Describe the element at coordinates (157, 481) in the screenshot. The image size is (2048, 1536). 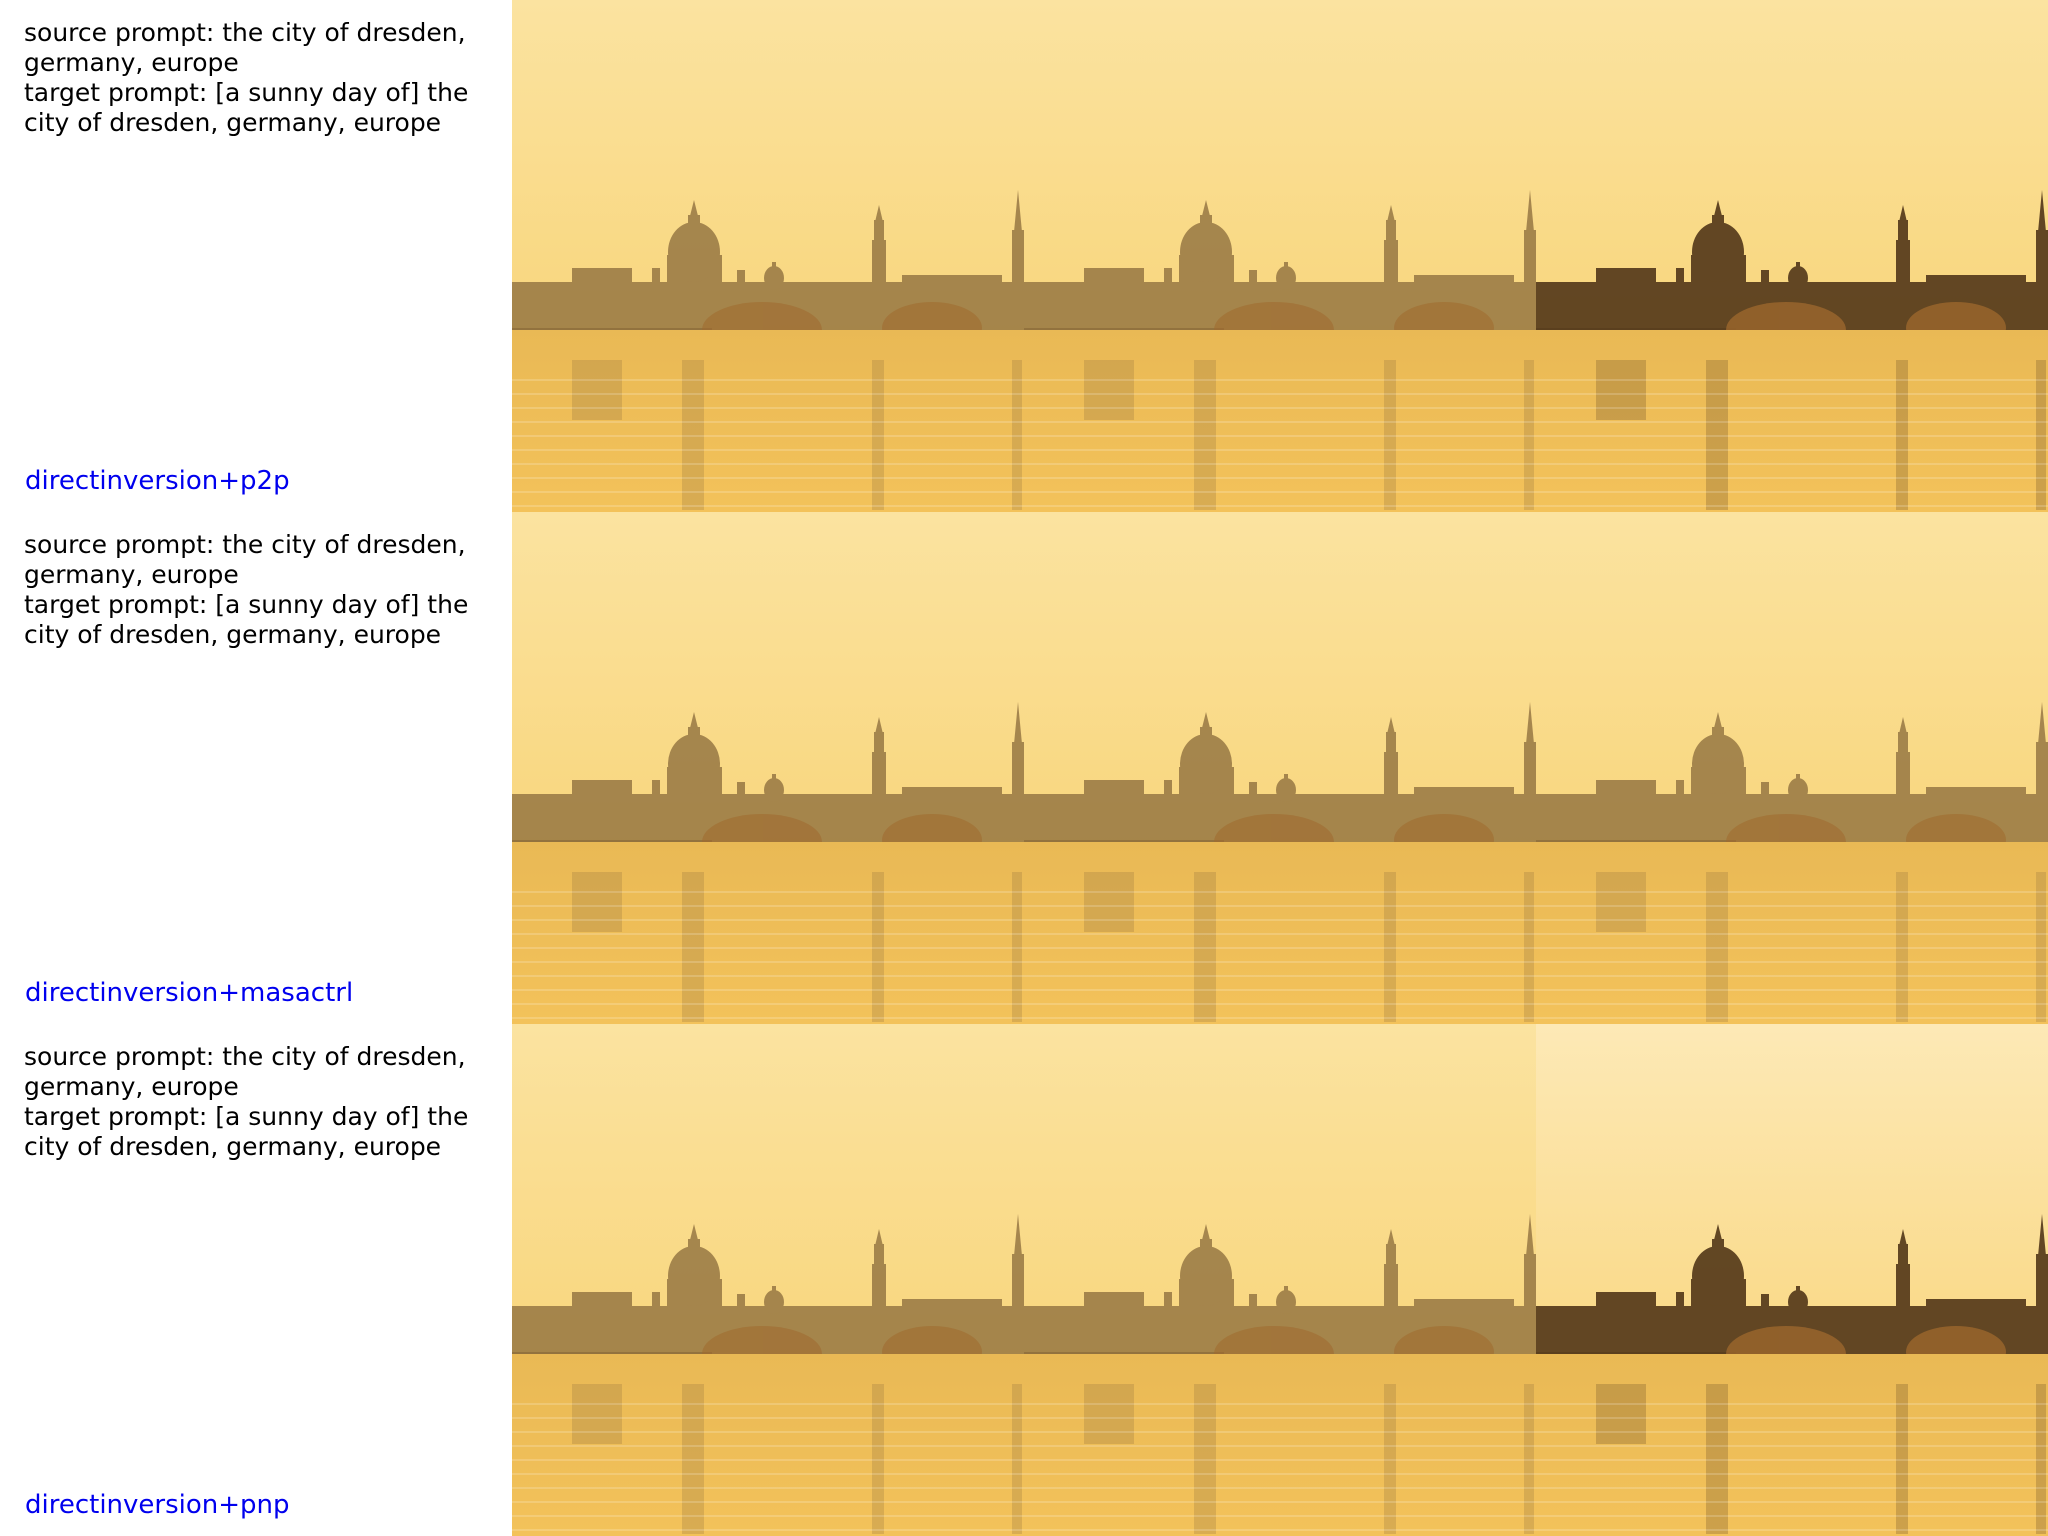
I see `method-label: directinversion+p2p` at that location.